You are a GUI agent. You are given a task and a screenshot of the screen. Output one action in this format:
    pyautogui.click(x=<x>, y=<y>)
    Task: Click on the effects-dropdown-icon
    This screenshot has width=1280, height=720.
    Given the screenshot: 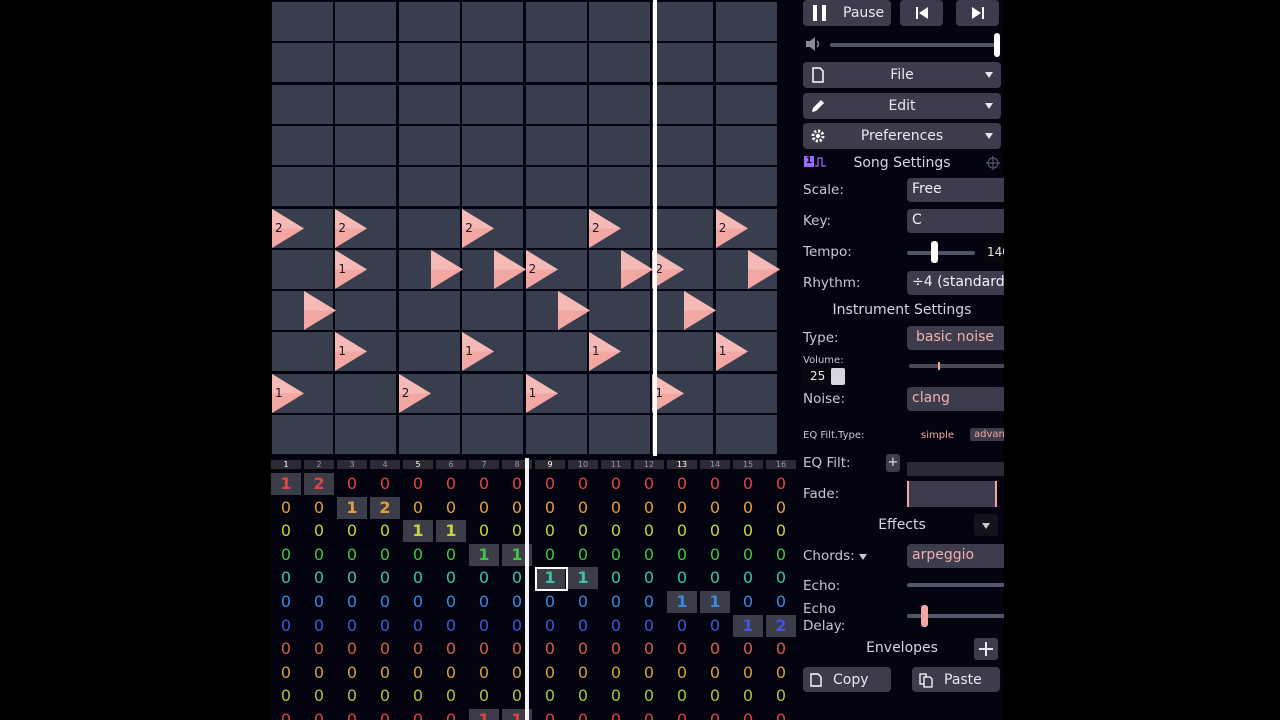 What is the action you would take?
    pyautogui.click(x=986, y=525)
    